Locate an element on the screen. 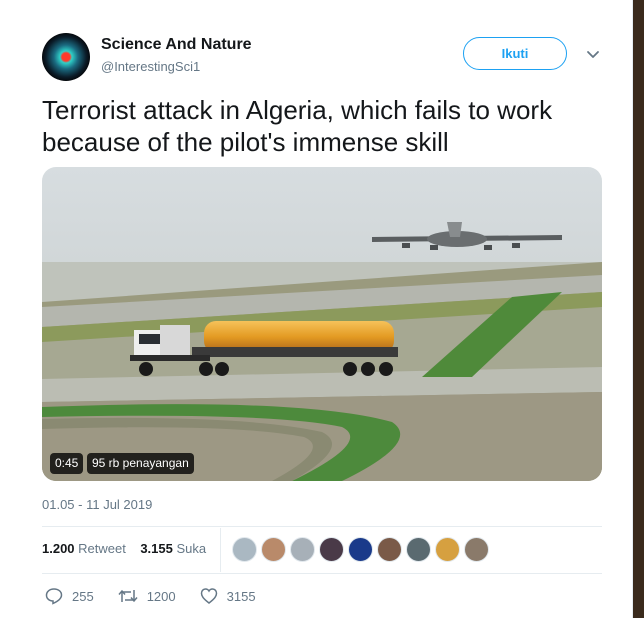  video-duration-badge: 0:45 is located at coordinates (67, 463).